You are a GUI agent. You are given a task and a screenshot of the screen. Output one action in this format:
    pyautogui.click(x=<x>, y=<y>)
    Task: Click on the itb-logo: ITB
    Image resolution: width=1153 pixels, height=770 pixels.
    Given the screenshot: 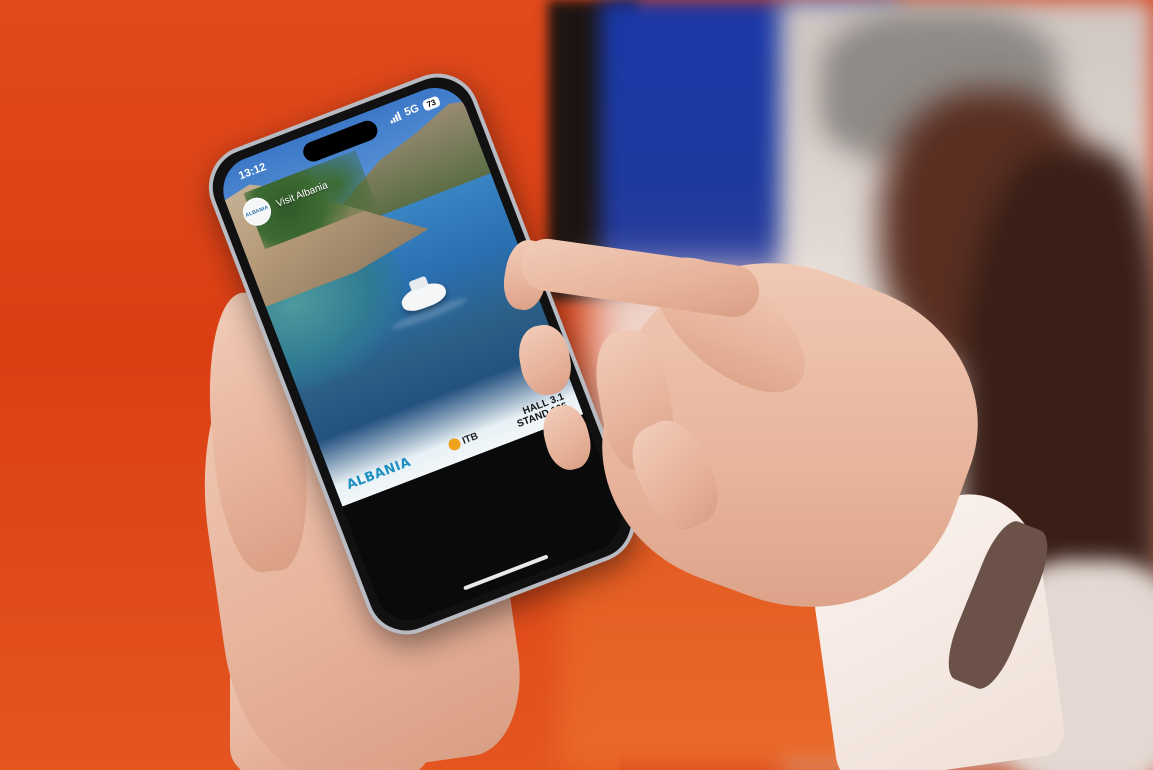 What is the action you would take?
    pyautogui.click(x=463, y=441)
    